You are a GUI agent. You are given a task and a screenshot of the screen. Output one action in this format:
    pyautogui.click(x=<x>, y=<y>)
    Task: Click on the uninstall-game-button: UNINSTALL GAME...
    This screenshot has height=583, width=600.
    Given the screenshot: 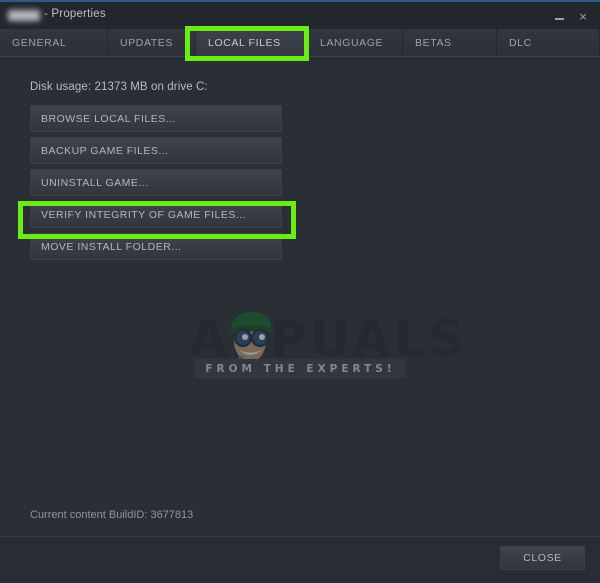 What is the action you would take?
    pyautogui.click(x=156, y=182)
    